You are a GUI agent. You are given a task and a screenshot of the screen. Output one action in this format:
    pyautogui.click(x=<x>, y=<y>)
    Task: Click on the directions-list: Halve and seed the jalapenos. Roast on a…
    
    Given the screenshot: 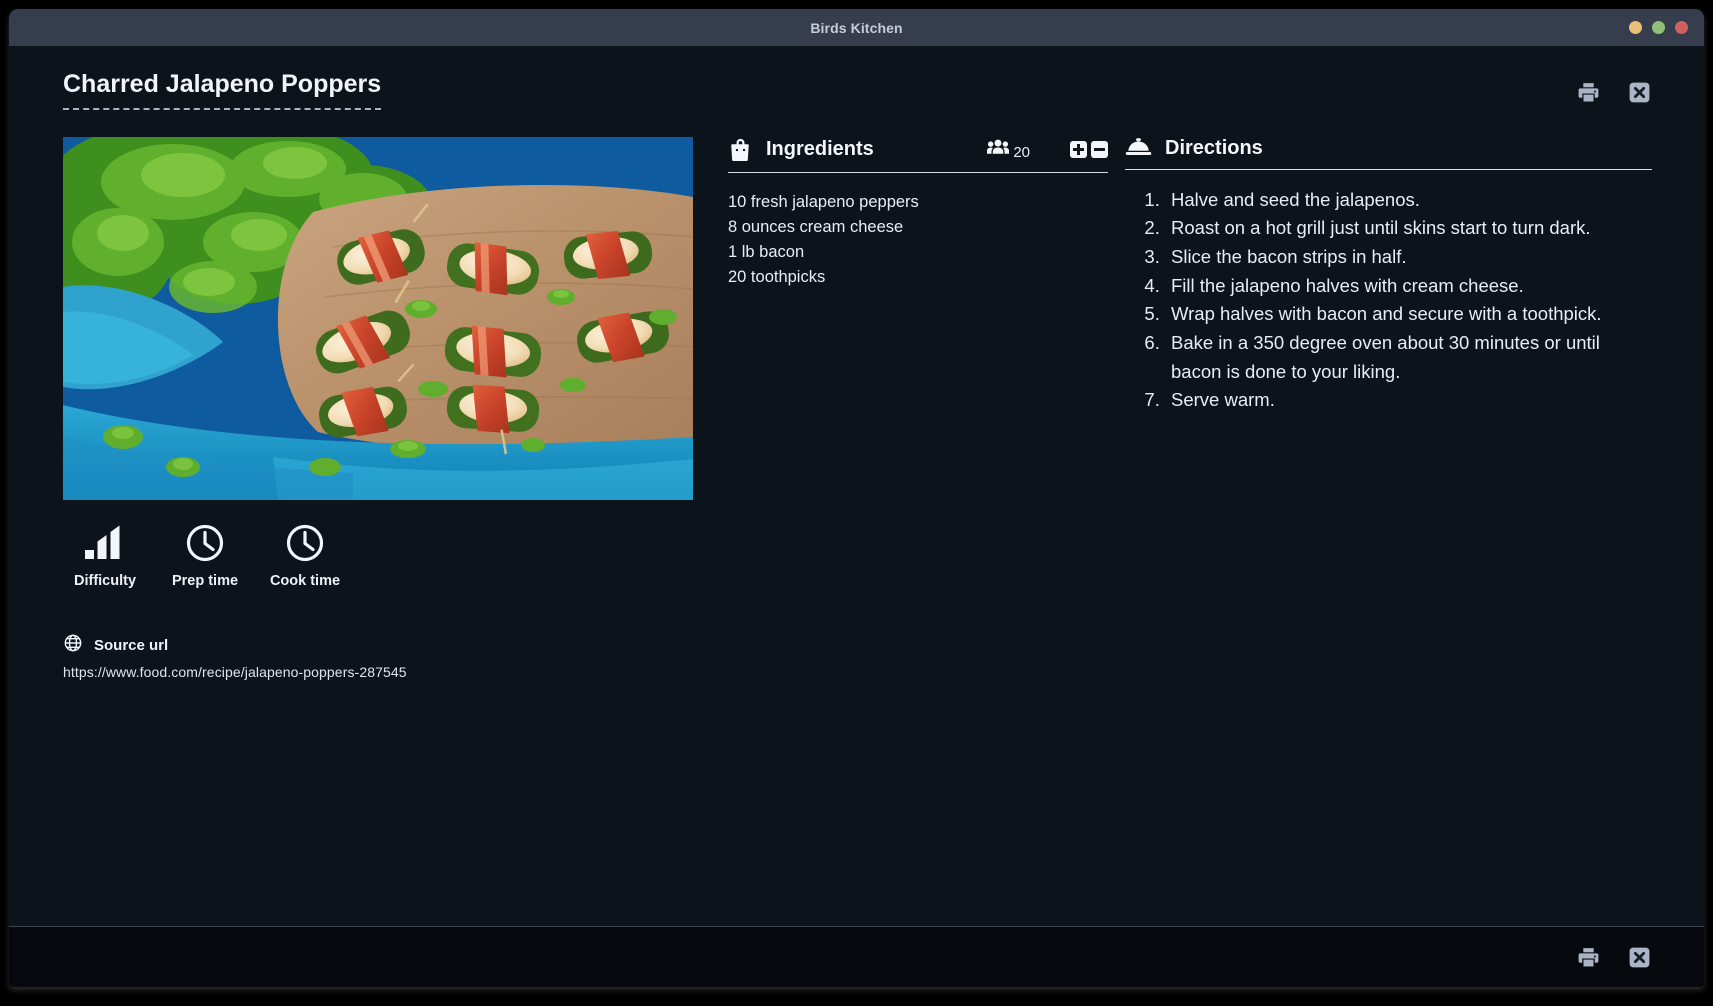 What is the action you would take?
    pyautogui.click(x=1388, y=300)
    